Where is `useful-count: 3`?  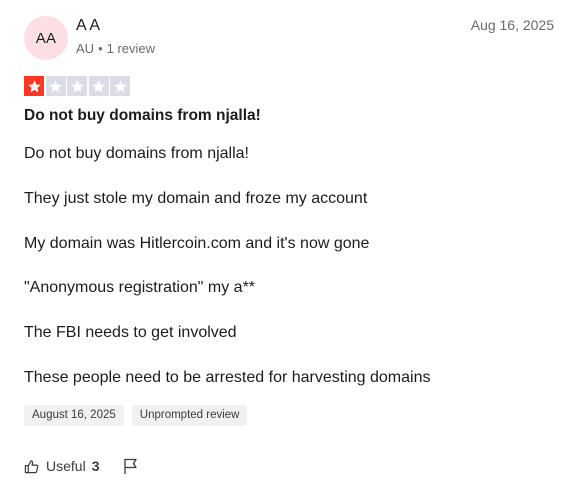 useful-count: 3 is located at coordinates (95, 466).